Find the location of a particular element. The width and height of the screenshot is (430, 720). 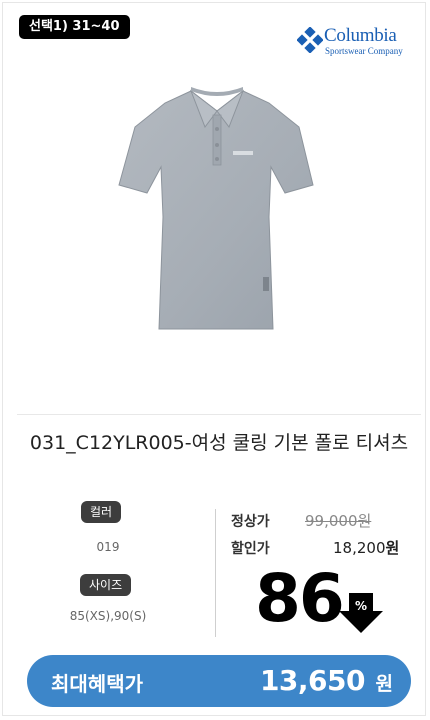

sale-price-value: 18,200 is located at coordinates (359, 548).